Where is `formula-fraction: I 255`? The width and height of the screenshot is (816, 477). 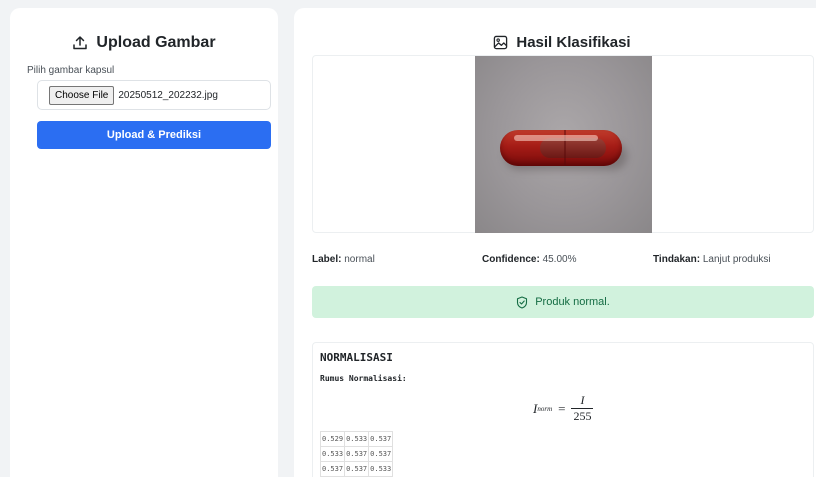 formula-fraction: I 255 is located at coordinates (582, 408).